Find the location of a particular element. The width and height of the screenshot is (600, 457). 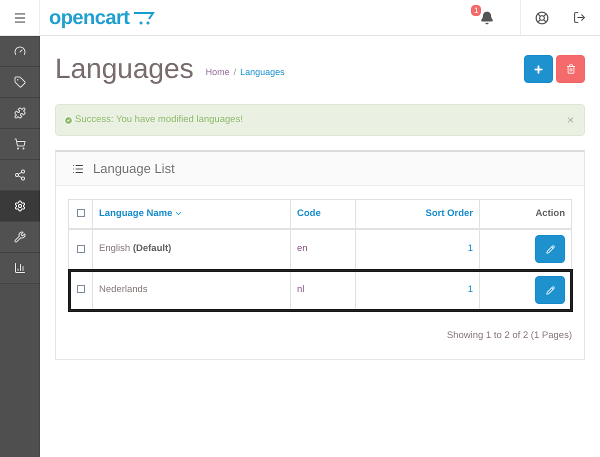

cart-logo-icon is located at coordinates (144, 17).